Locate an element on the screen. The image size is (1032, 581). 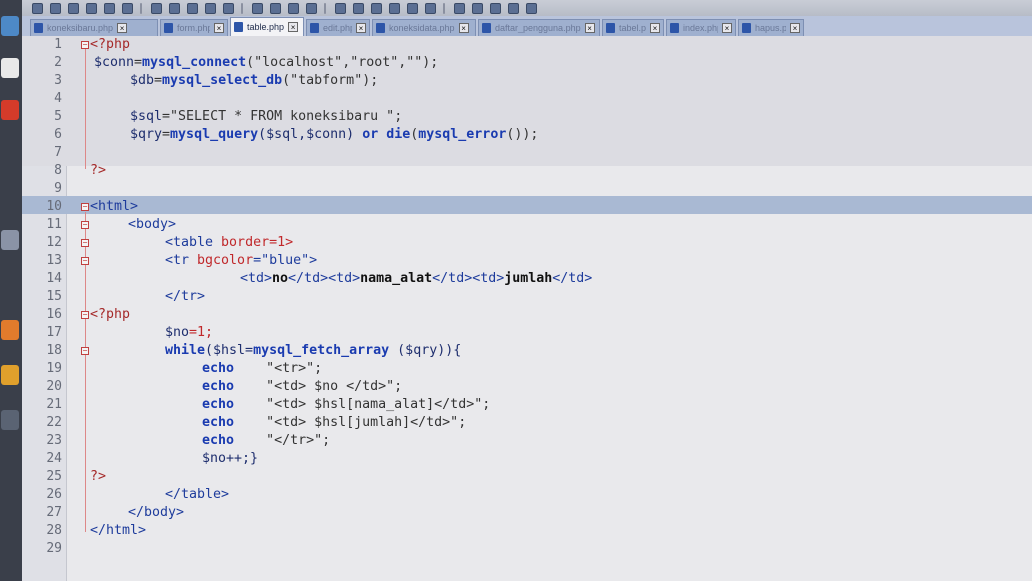
find-icon is located at coordinates (257, 8).